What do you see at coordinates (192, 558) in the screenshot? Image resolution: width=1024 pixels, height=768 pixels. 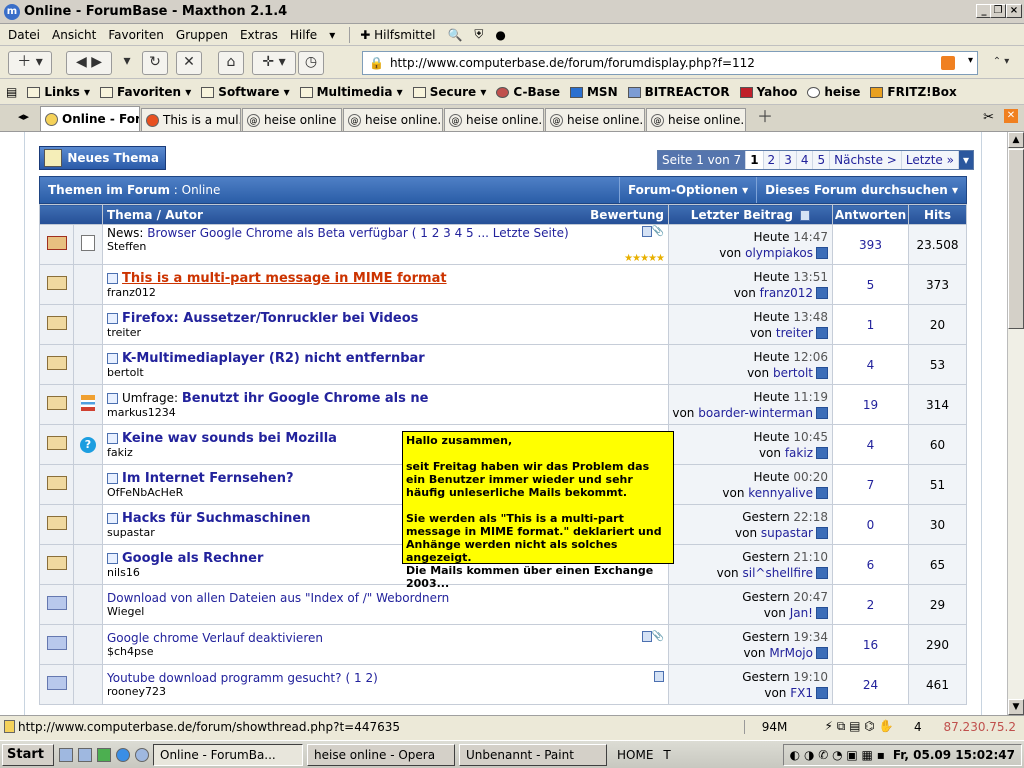 I see `thread-title-link: Google als Rechner` at bounding box center [192, 558].